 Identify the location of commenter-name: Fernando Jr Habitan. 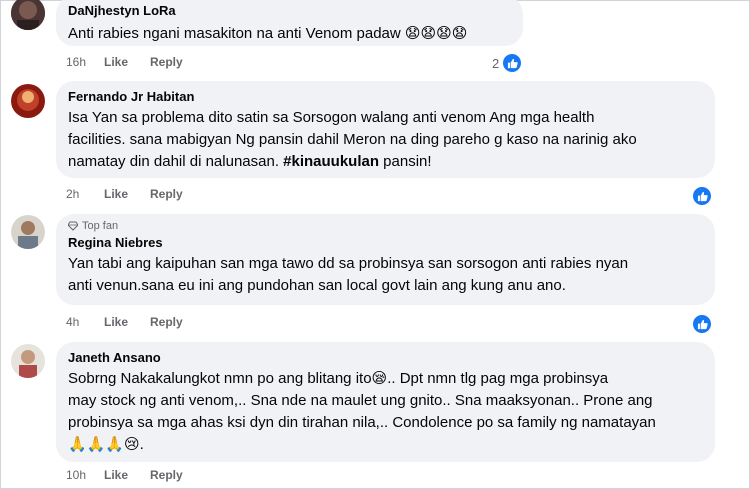
(385, 96).